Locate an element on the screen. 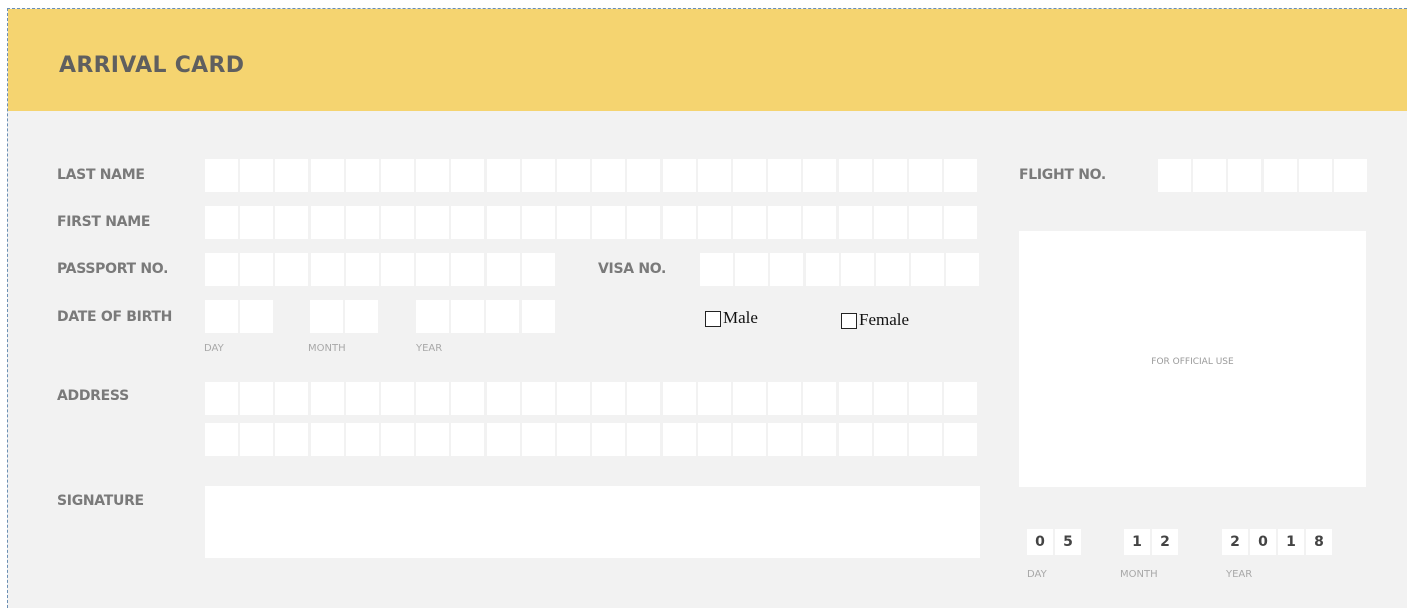 This screenshot has height=608, width=1407. female-checkbox is located at coordinates (849, 321).